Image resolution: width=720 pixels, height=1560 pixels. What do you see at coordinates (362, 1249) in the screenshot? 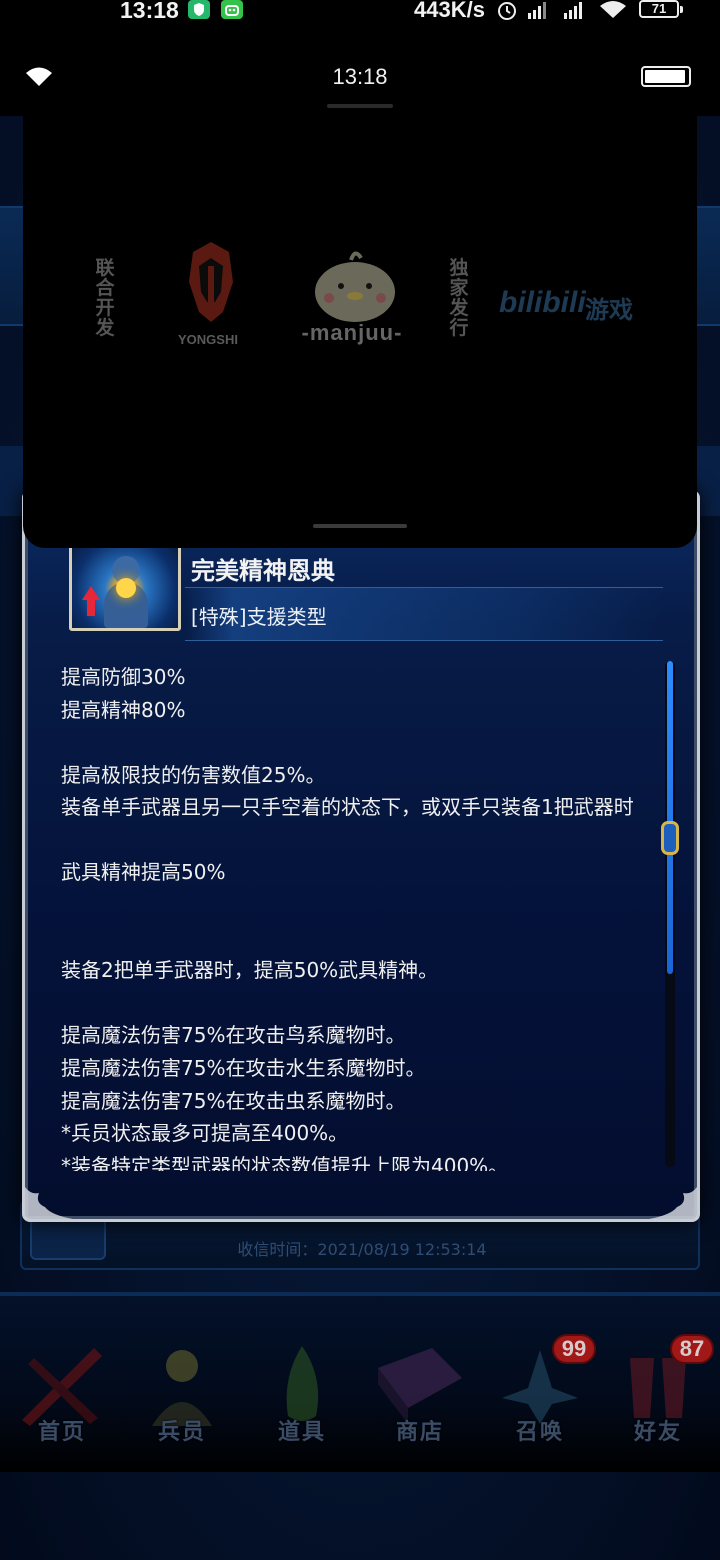
I see `mail-received-time: 收信时间：2021/08/19 12:53:14` at bounding box center [362, 1249].